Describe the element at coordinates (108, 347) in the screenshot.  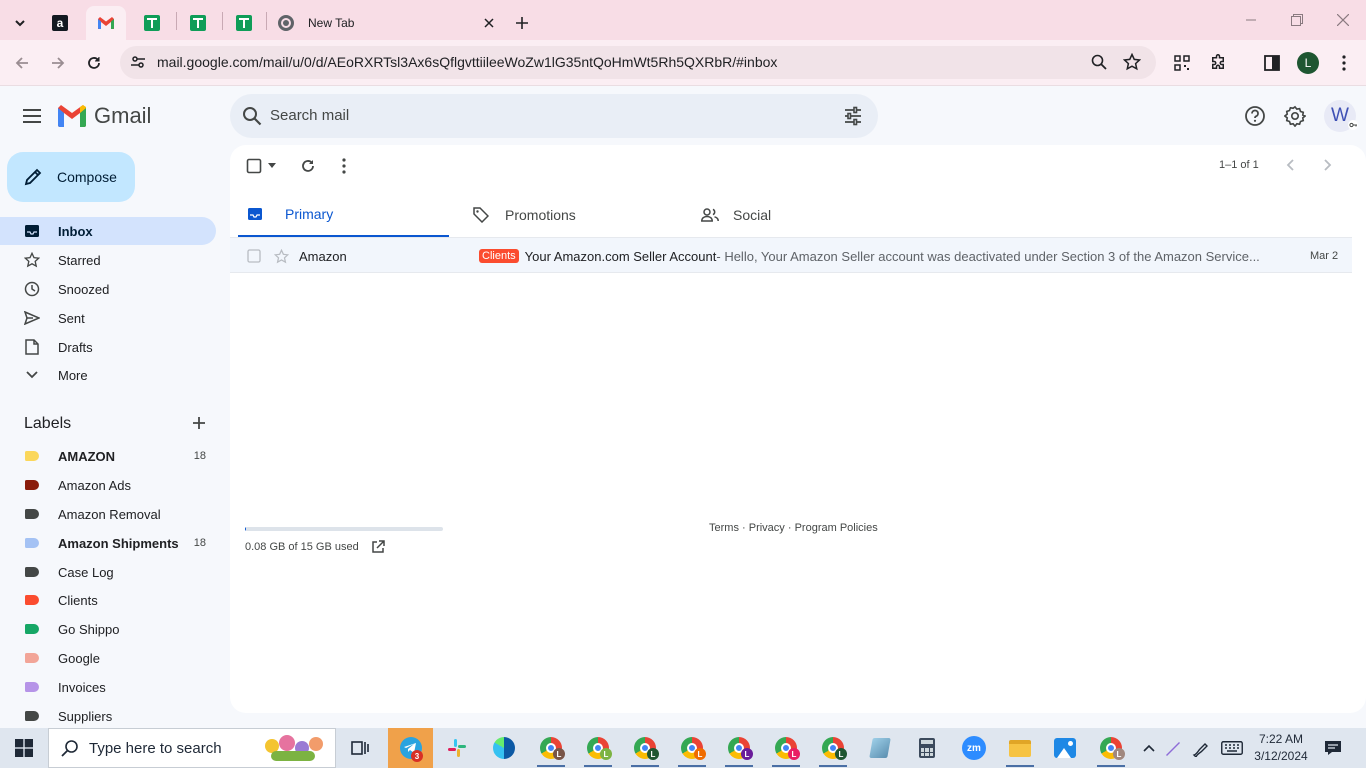
I see `sidebar-item-drafts: Drafts` at that location.